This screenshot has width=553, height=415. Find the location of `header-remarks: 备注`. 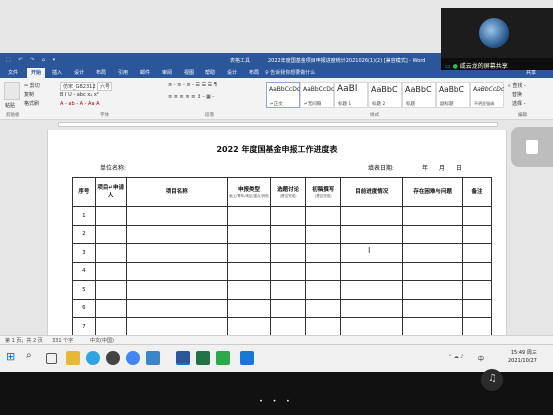

header-remarks: 备注 is located at coordinates (477, 192).